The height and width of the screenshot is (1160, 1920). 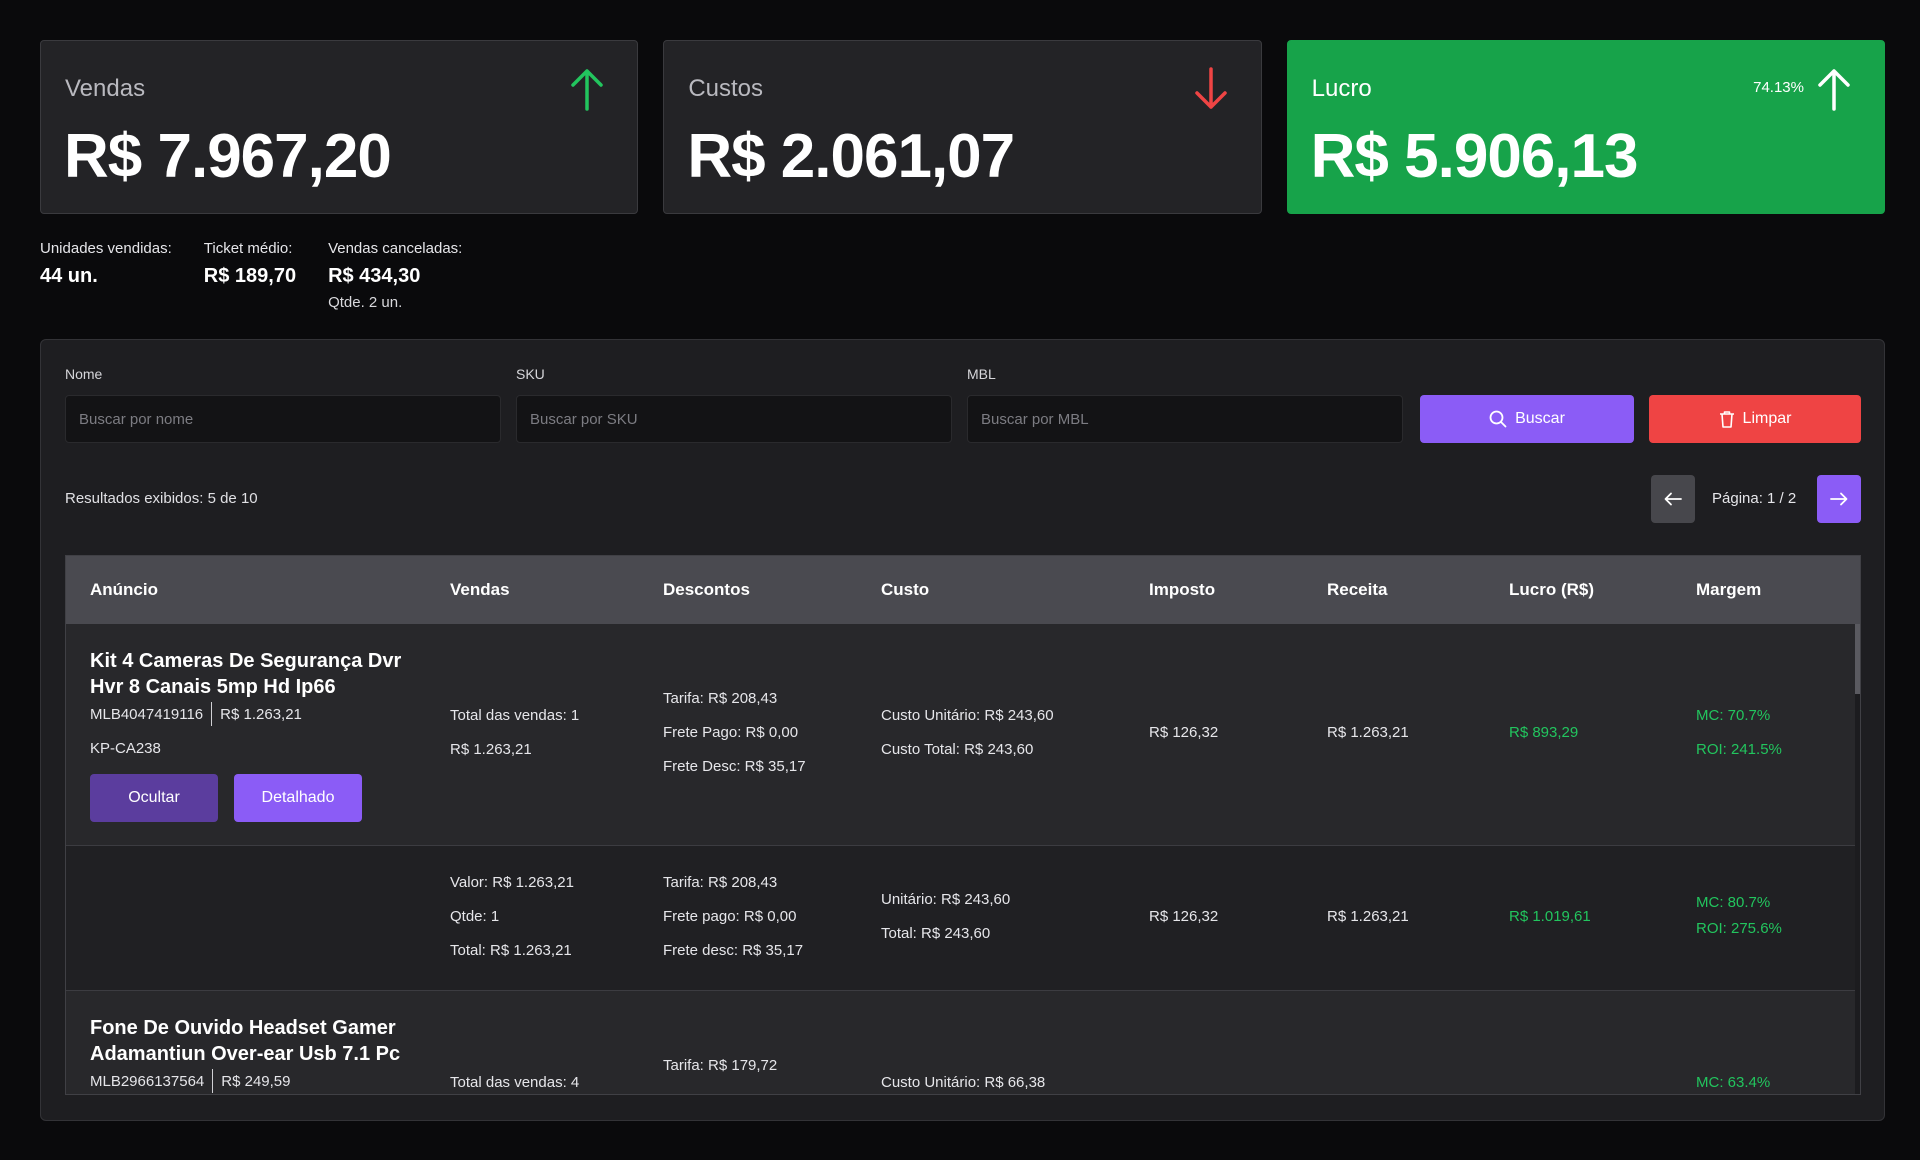 I want to click on product-id-price: MLB4047419116 R$ 1.263,21, so click(x=196, y=714).